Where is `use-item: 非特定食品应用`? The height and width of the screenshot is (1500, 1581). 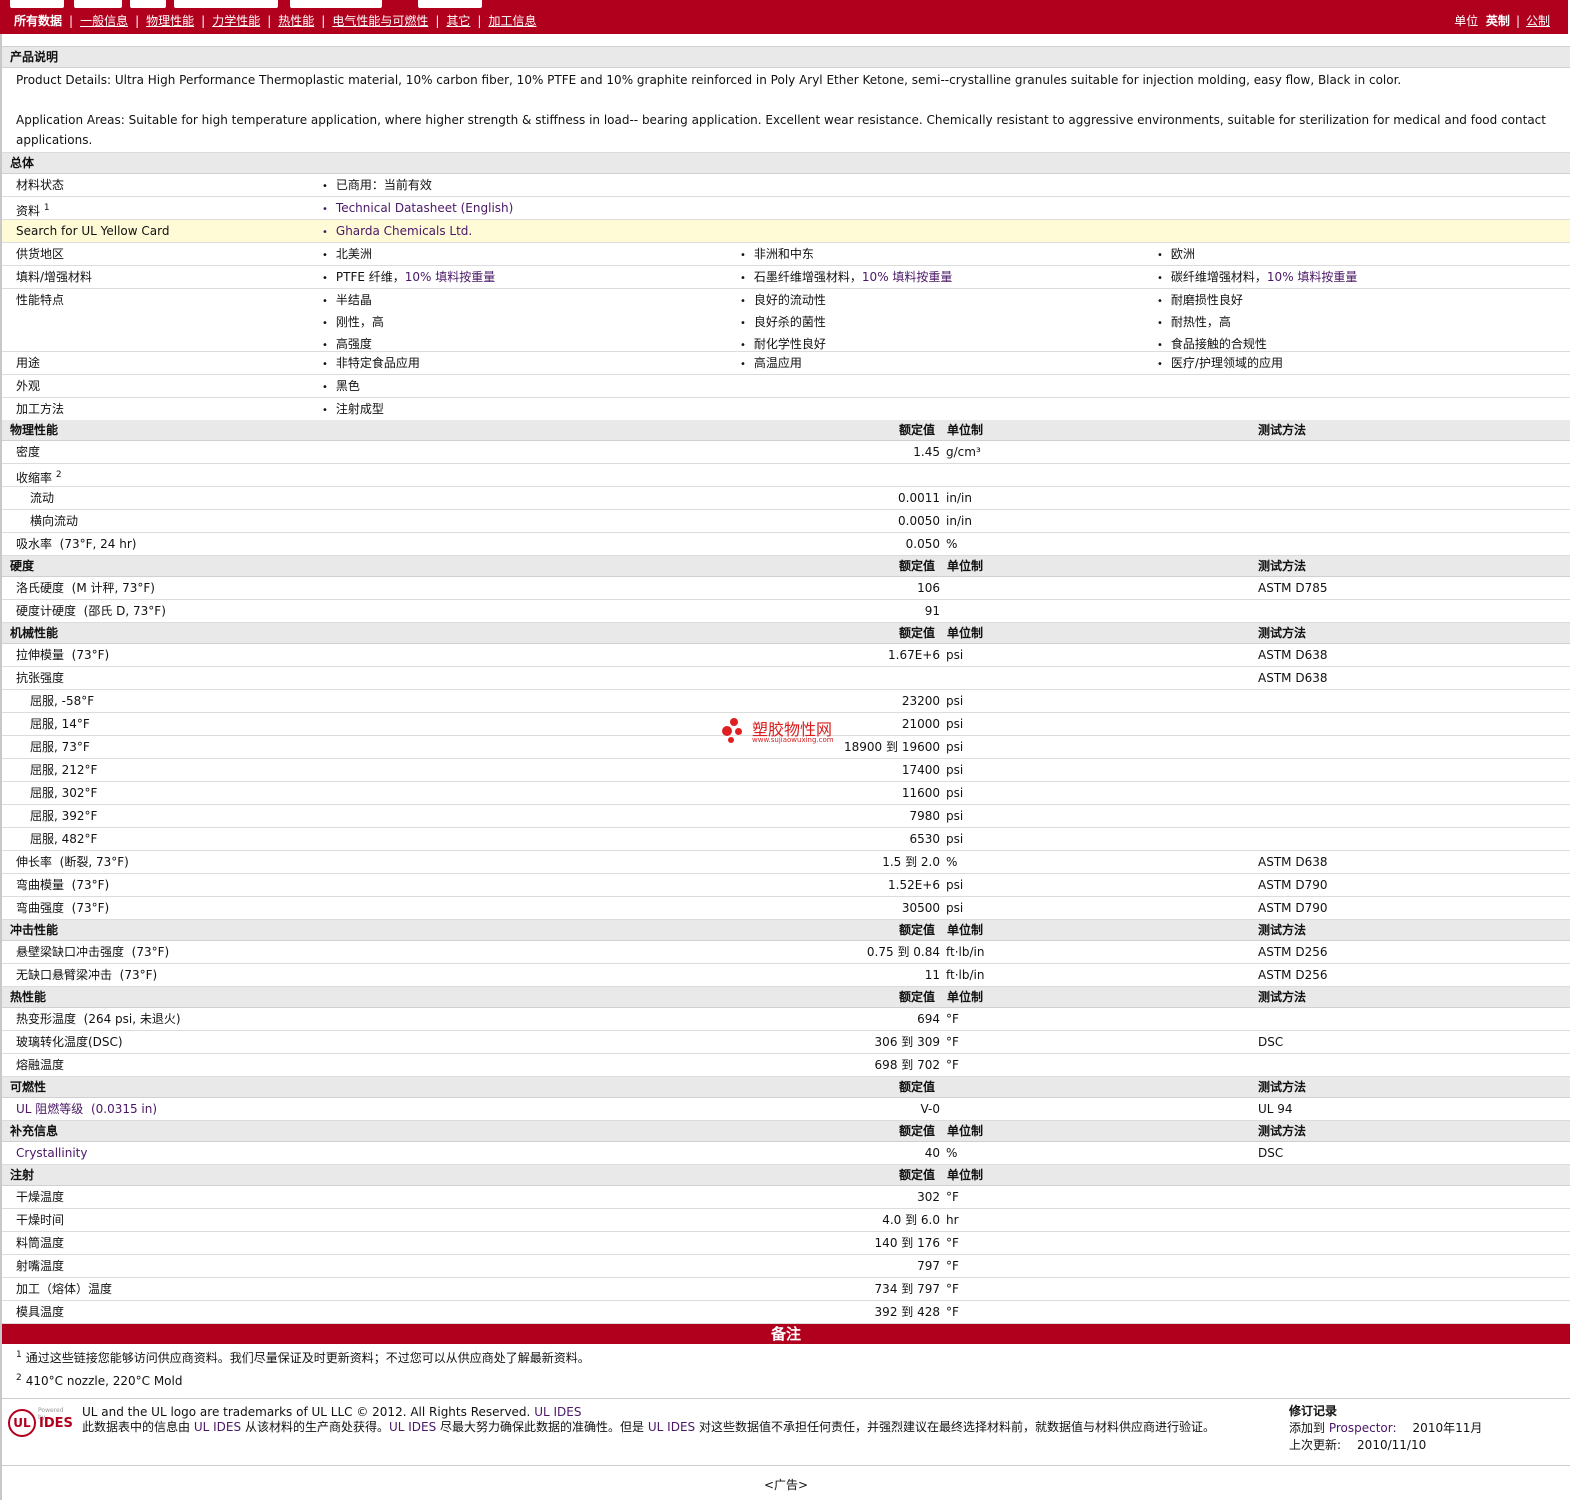
use-item: 非特定食品应用 is located at coordinates (371, 364).